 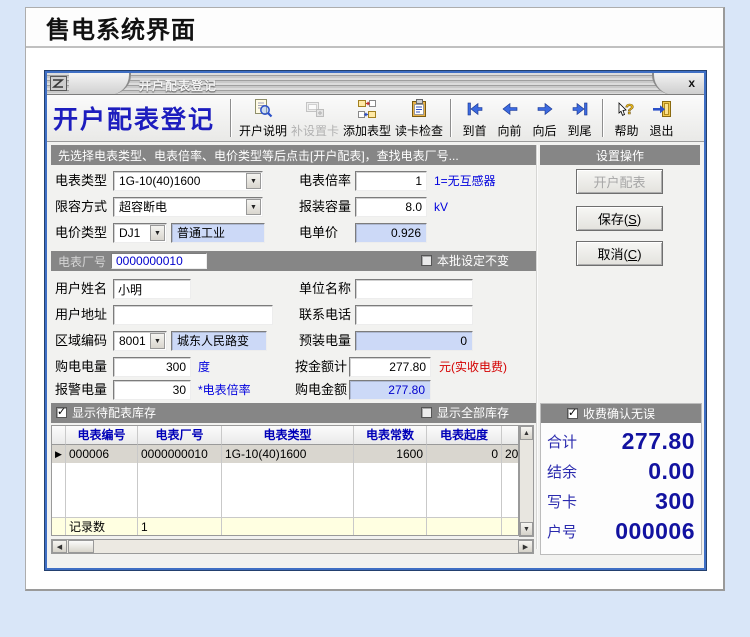 What do you see at coordinates (204, 367) in the screenshot?
I see `purchase-qty-unit: 度` at bounding box center [204, 367].